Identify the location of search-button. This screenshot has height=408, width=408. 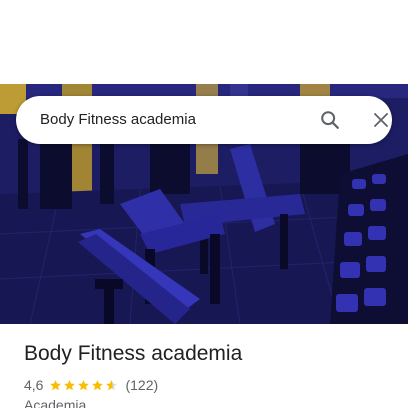
(330, 120).